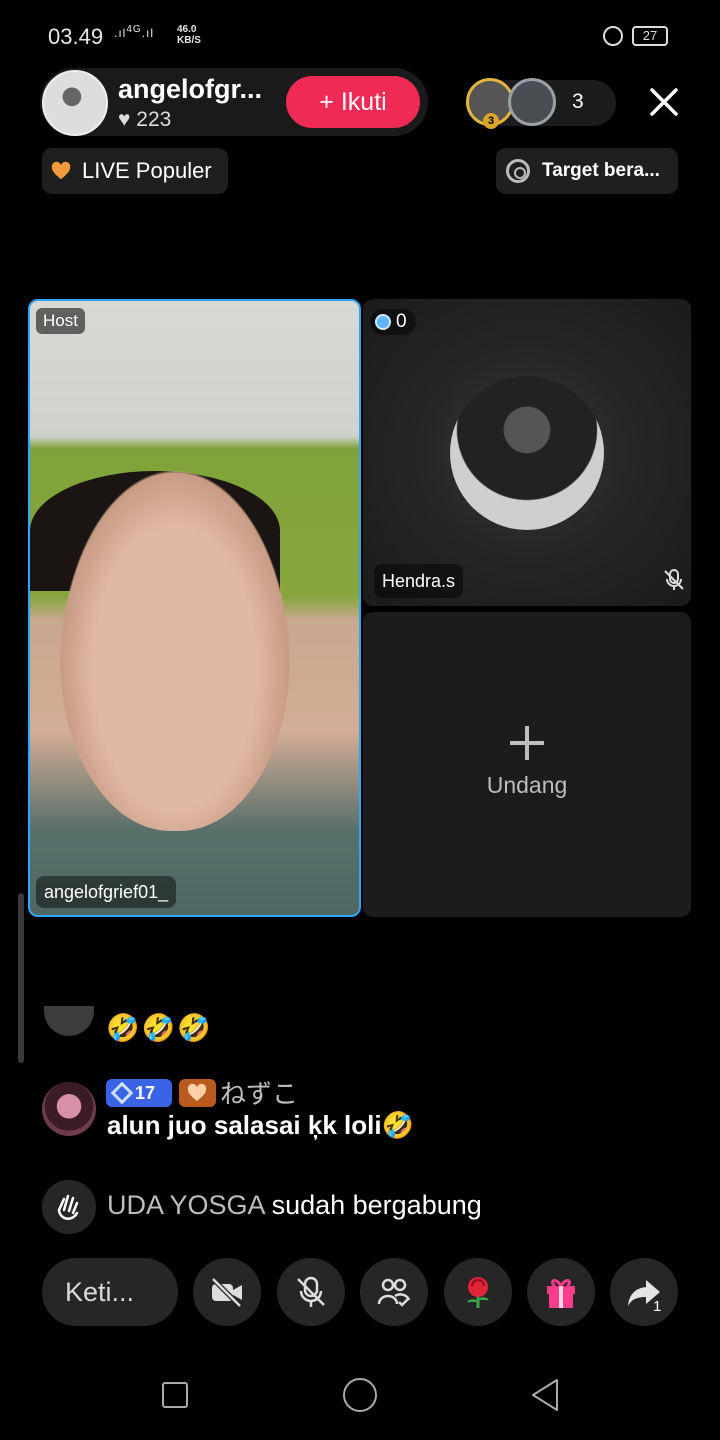 This screenshot has width=720, height=1440. Describe the element at coordinates (69, 1109) in the screenshot. I see `chat-user-avatar` at that location.